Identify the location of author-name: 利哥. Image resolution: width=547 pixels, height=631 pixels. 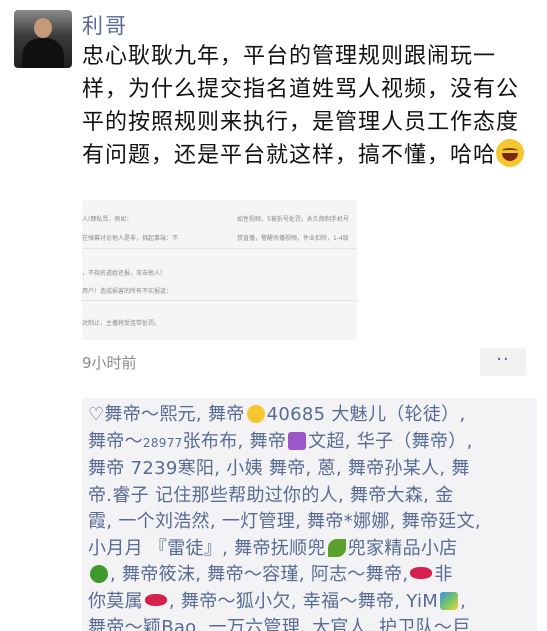
(105, 25).